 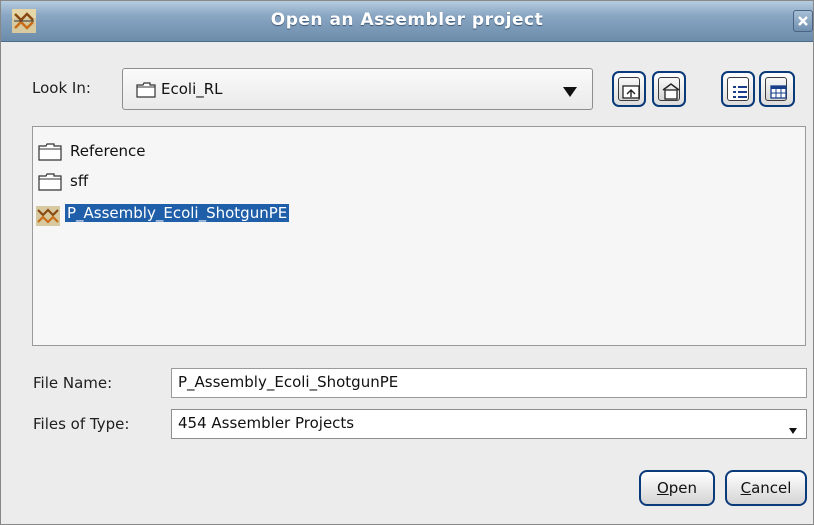 I want to click on lookin-value: Ecoli_RL, so click(x=192, y=89).